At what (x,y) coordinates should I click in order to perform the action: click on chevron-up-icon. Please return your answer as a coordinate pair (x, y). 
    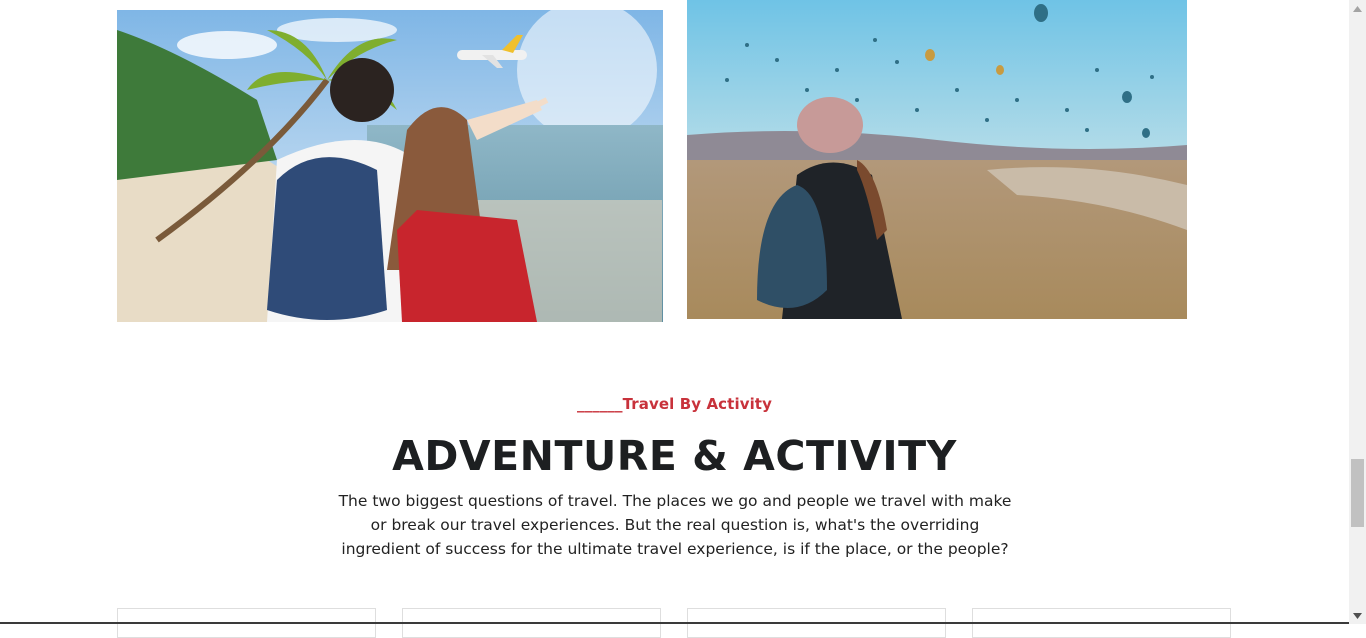
    Looking at the image, I should click on (1357, 8).